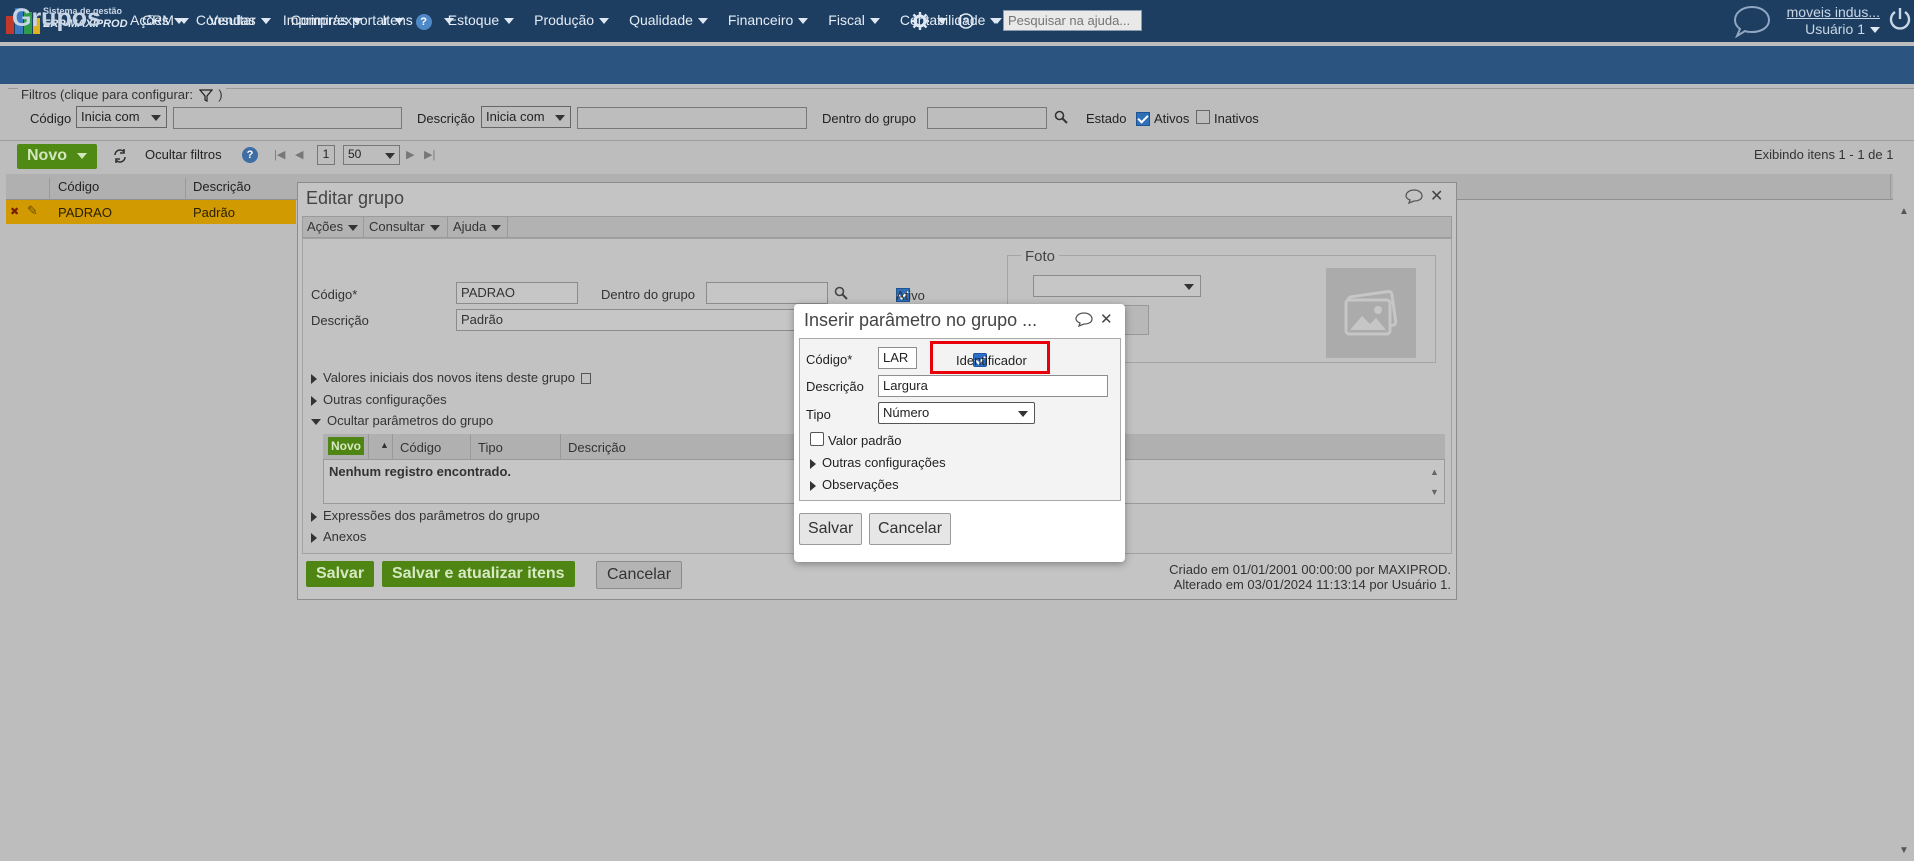 The width and height of the screenshot is (1914, 861). I want to click on menu-qualidade: Qualidade, so click(673, 20).